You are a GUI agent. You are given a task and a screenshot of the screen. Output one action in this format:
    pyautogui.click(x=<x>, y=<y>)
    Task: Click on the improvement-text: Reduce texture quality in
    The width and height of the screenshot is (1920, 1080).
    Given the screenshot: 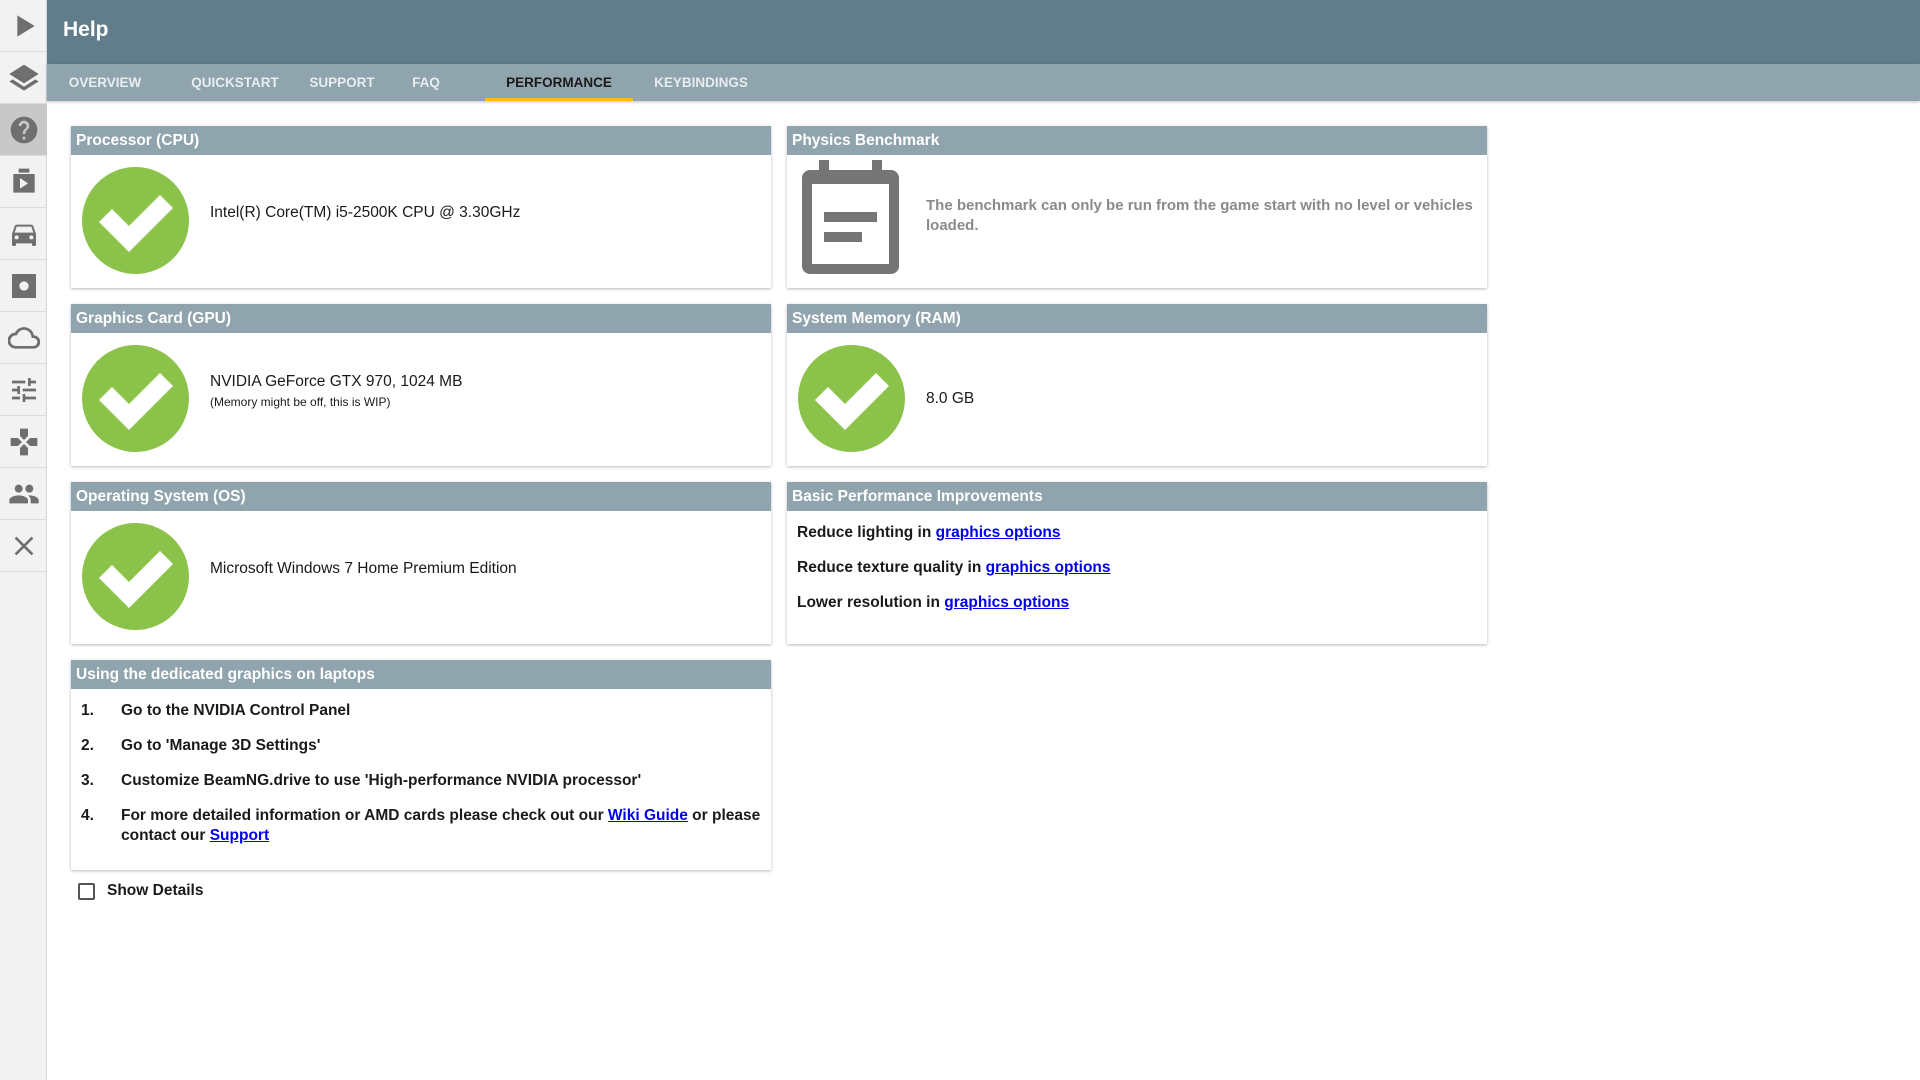 What is the action you would take?
    pyautogui.click(x=891, y=567)
    